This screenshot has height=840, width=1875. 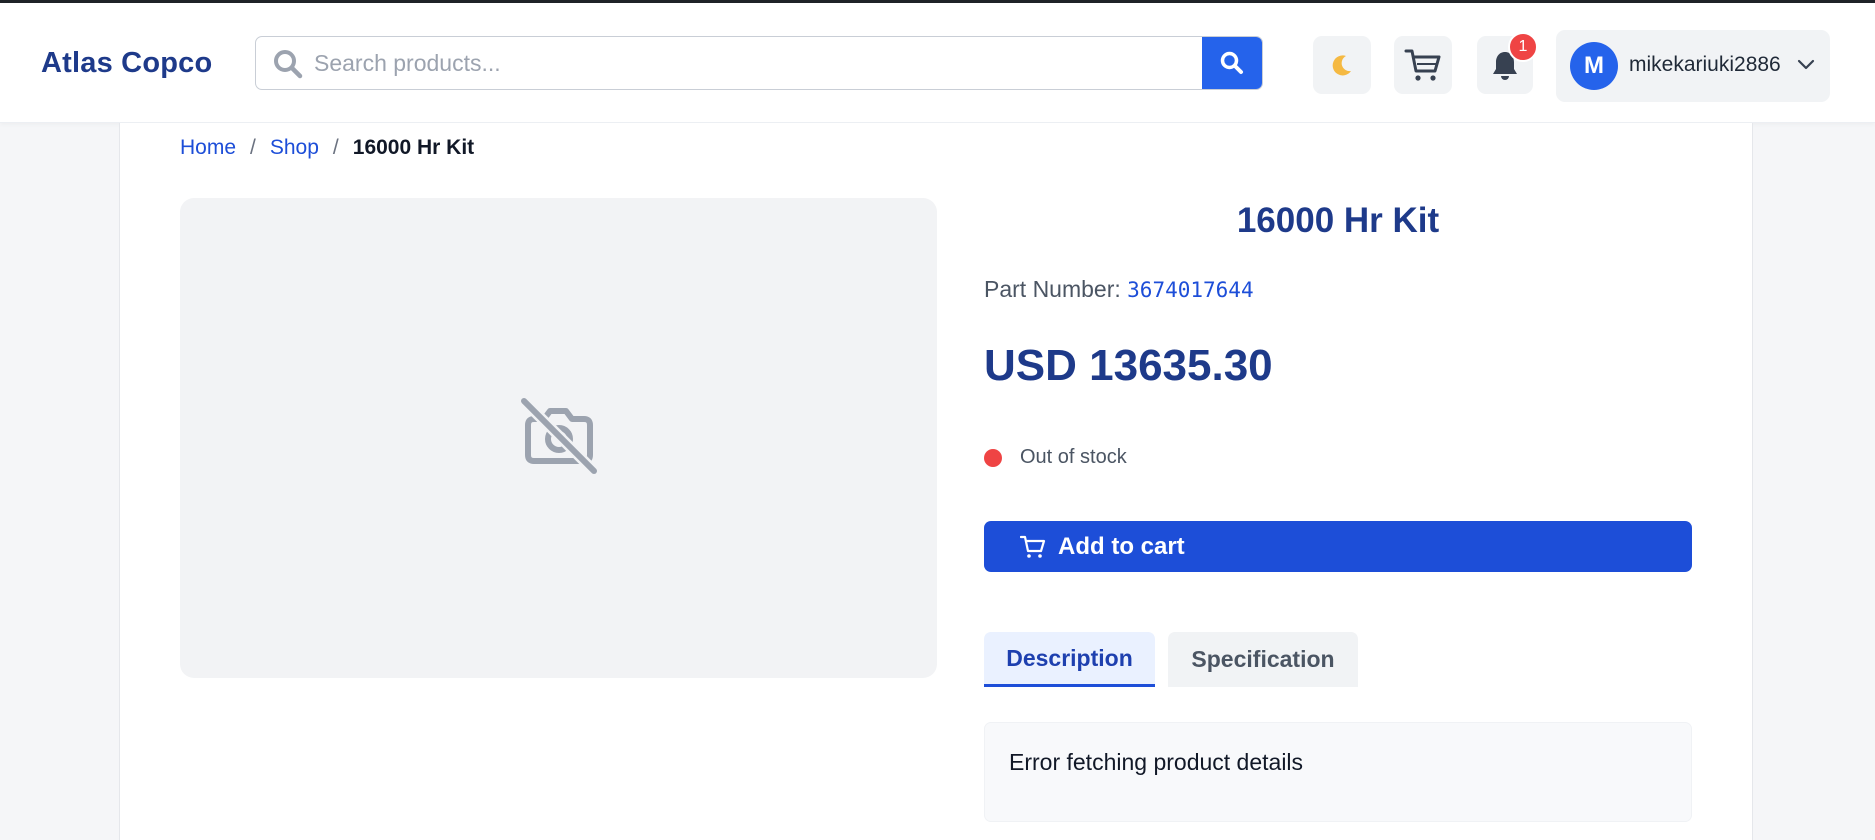 What do you see at coordinates (208, 148) in the screenshot?
I see `breadcrumb-home: Home` at bounding box center [208, 148].